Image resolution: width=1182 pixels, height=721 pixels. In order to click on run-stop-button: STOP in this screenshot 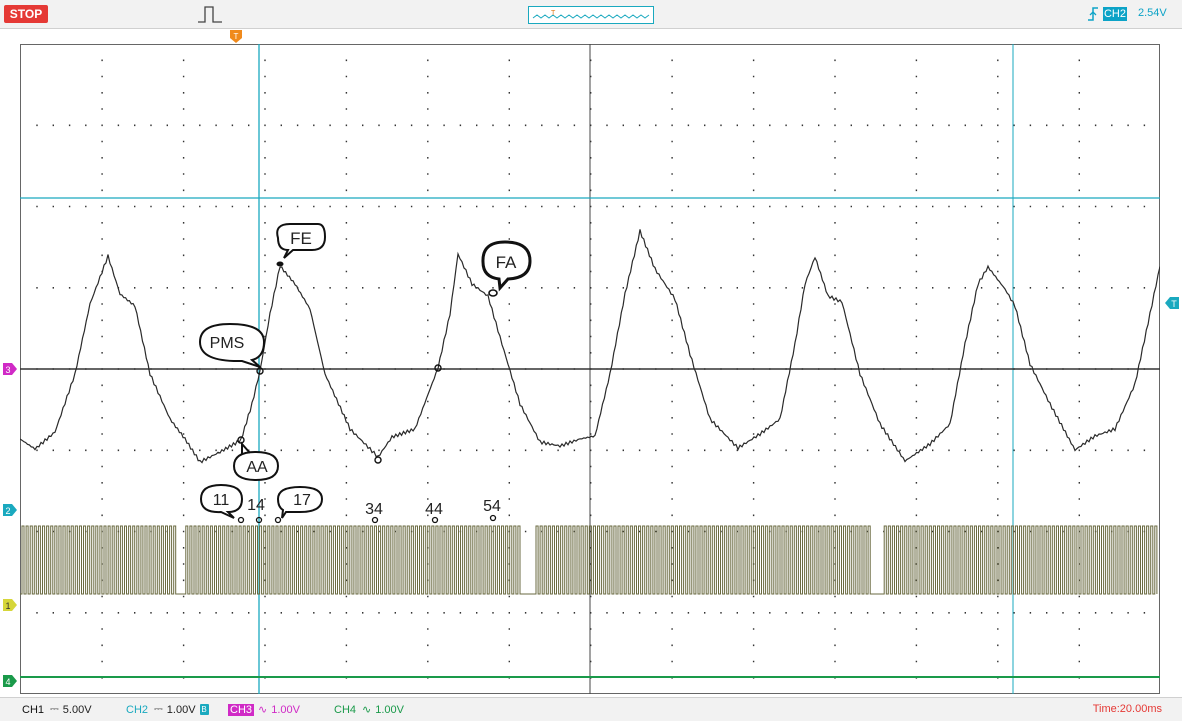, I will do `click(26, 14)`.